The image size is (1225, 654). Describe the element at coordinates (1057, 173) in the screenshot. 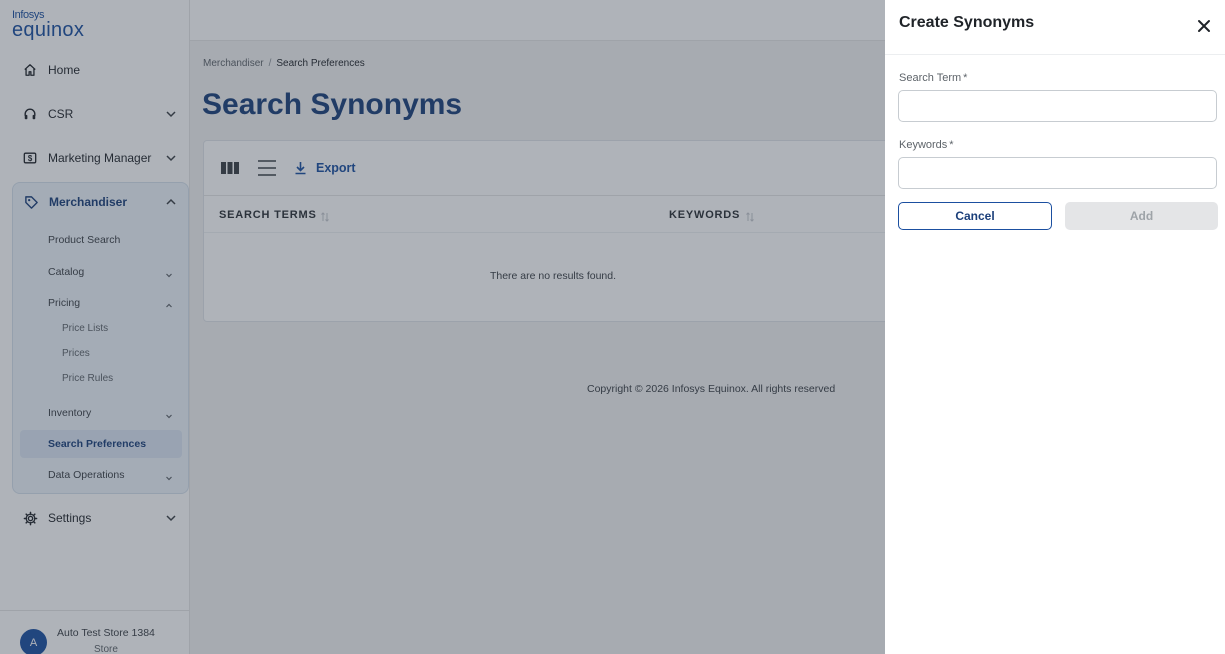

I see `keywords-input` at that location.